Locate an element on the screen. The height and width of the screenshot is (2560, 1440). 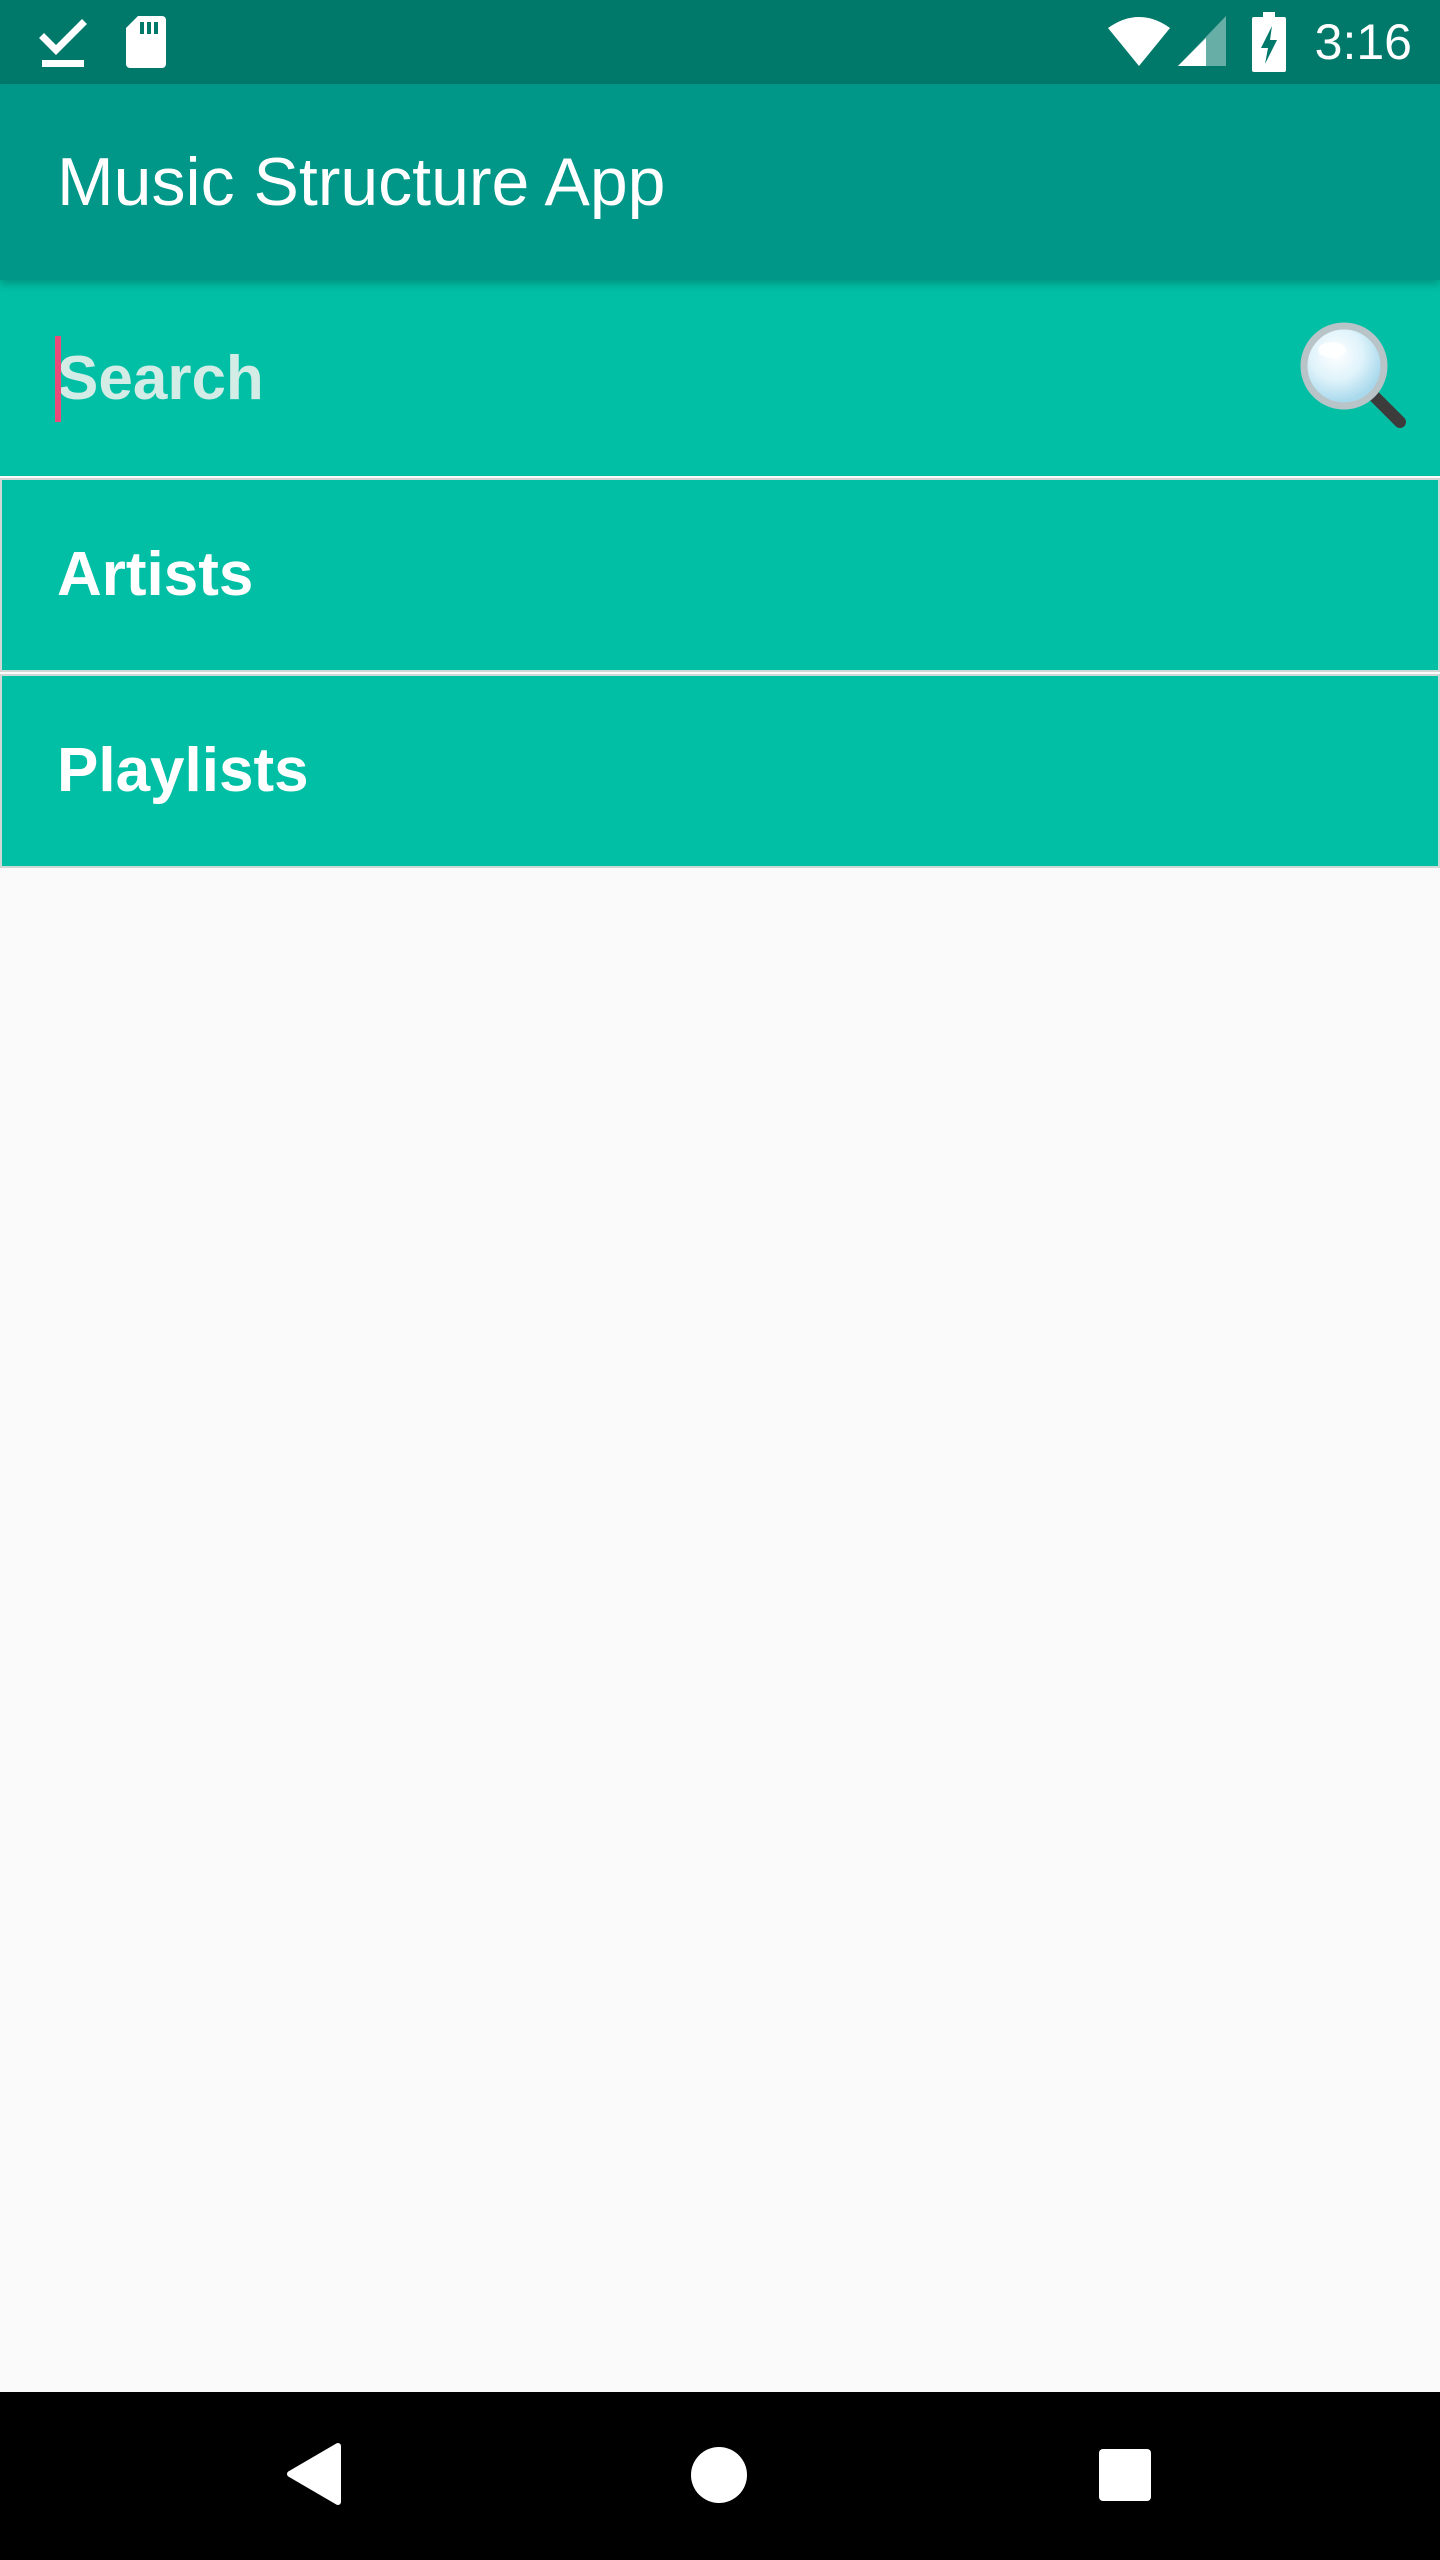
home-icon is located at coordinates (719, 2475).